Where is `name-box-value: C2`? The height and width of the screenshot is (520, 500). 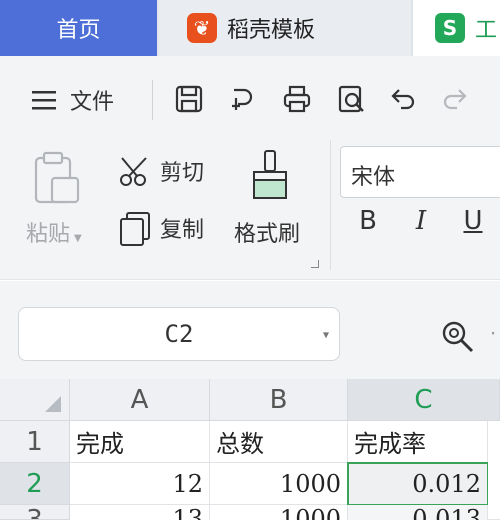 name-box-value: C2 is located at coordinates (179, 334).